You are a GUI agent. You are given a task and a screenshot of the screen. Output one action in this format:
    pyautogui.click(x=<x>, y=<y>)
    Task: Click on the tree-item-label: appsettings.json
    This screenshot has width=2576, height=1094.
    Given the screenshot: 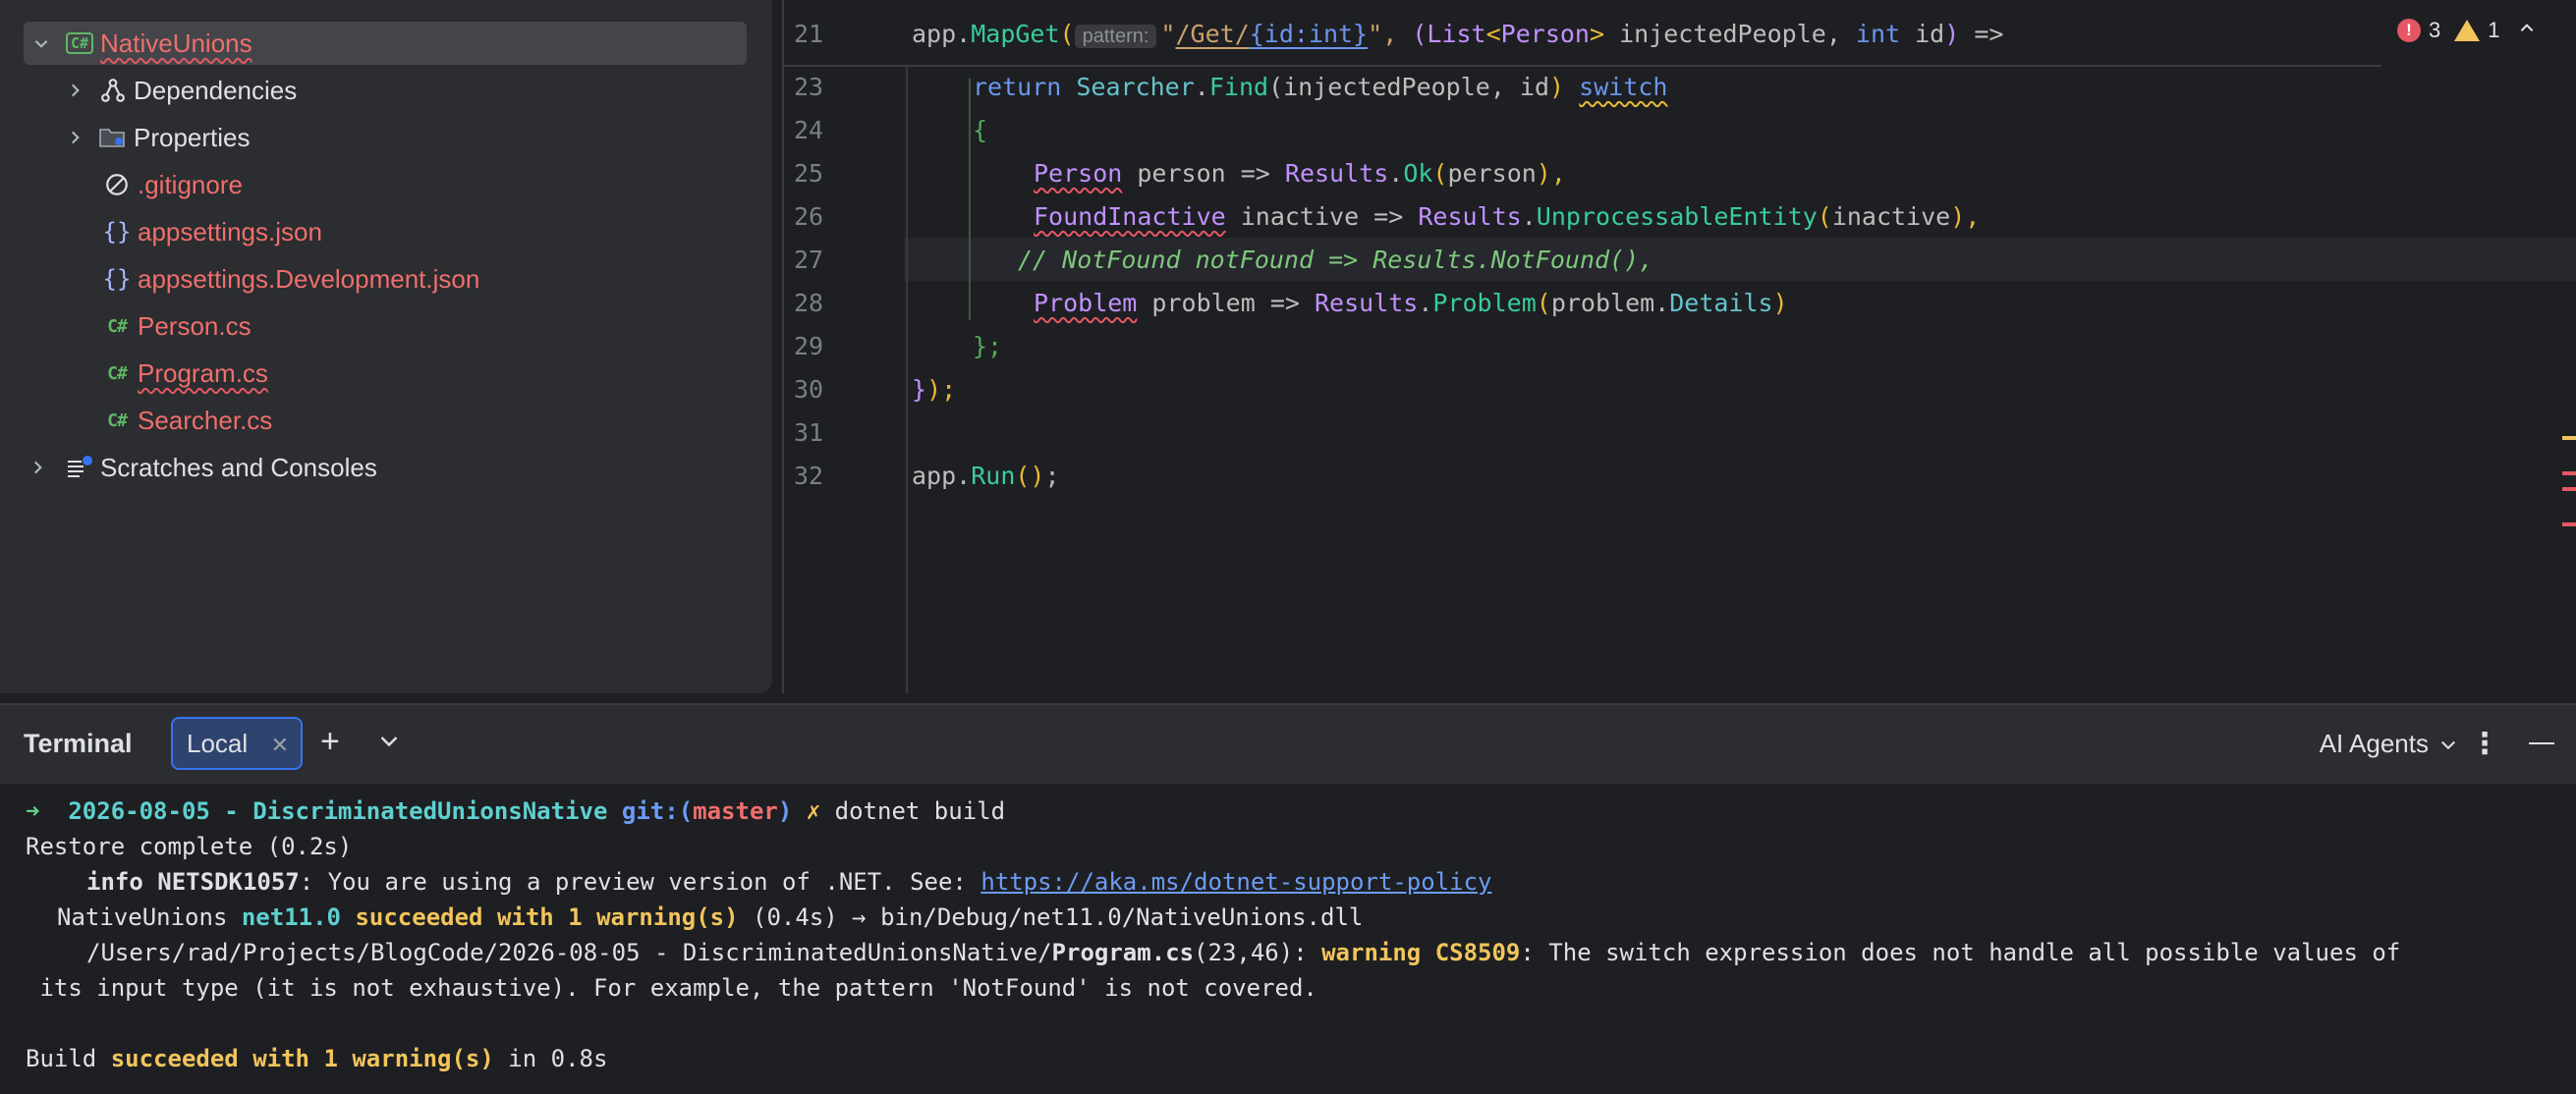 What is the action you would take?
    pyautogui.click(x=230, y=231)
    